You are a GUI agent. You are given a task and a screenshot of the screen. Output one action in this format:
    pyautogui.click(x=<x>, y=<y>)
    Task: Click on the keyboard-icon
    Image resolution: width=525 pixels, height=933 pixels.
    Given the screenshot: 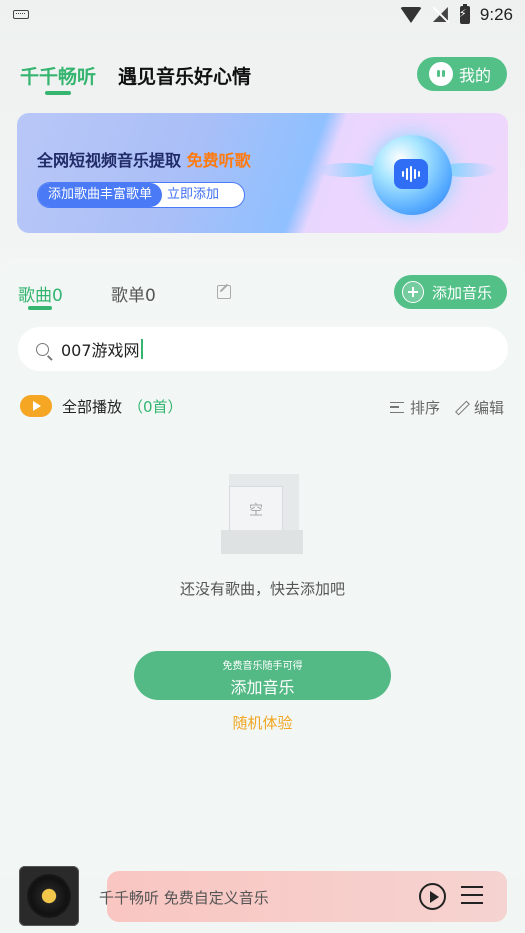 What is the action you would take?
    pyautogui.click(x=21, y=14)
    